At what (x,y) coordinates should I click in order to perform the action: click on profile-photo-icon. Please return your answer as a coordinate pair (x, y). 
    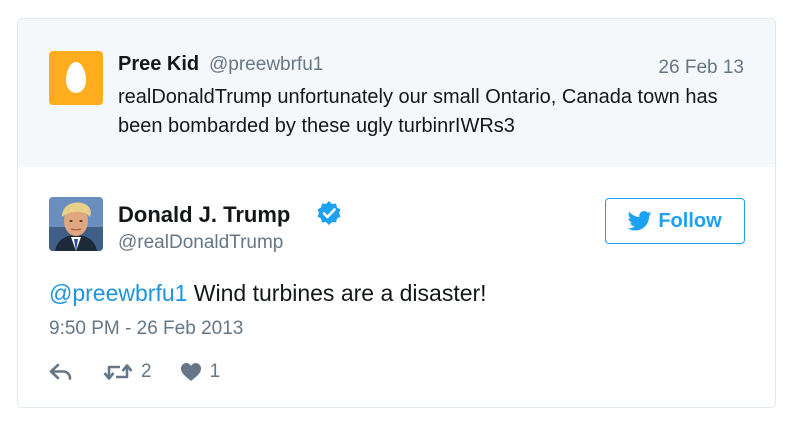
    Looking at the image, I should click on (76, 224).